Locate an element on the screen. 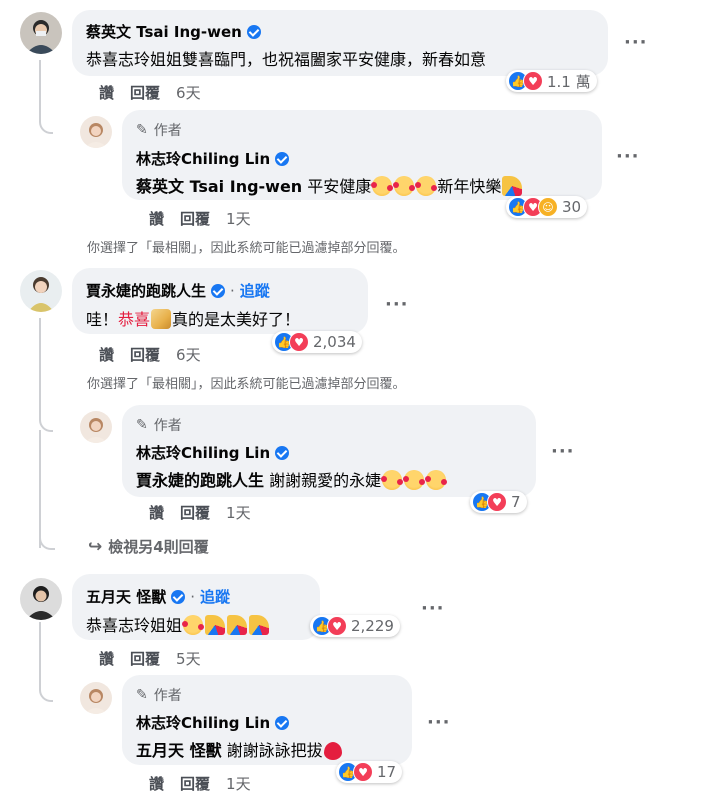 The image size is (719, 799). view-more-replies-link: ↪ 檢視另4則回覆 is located at coordinates (148, 546).